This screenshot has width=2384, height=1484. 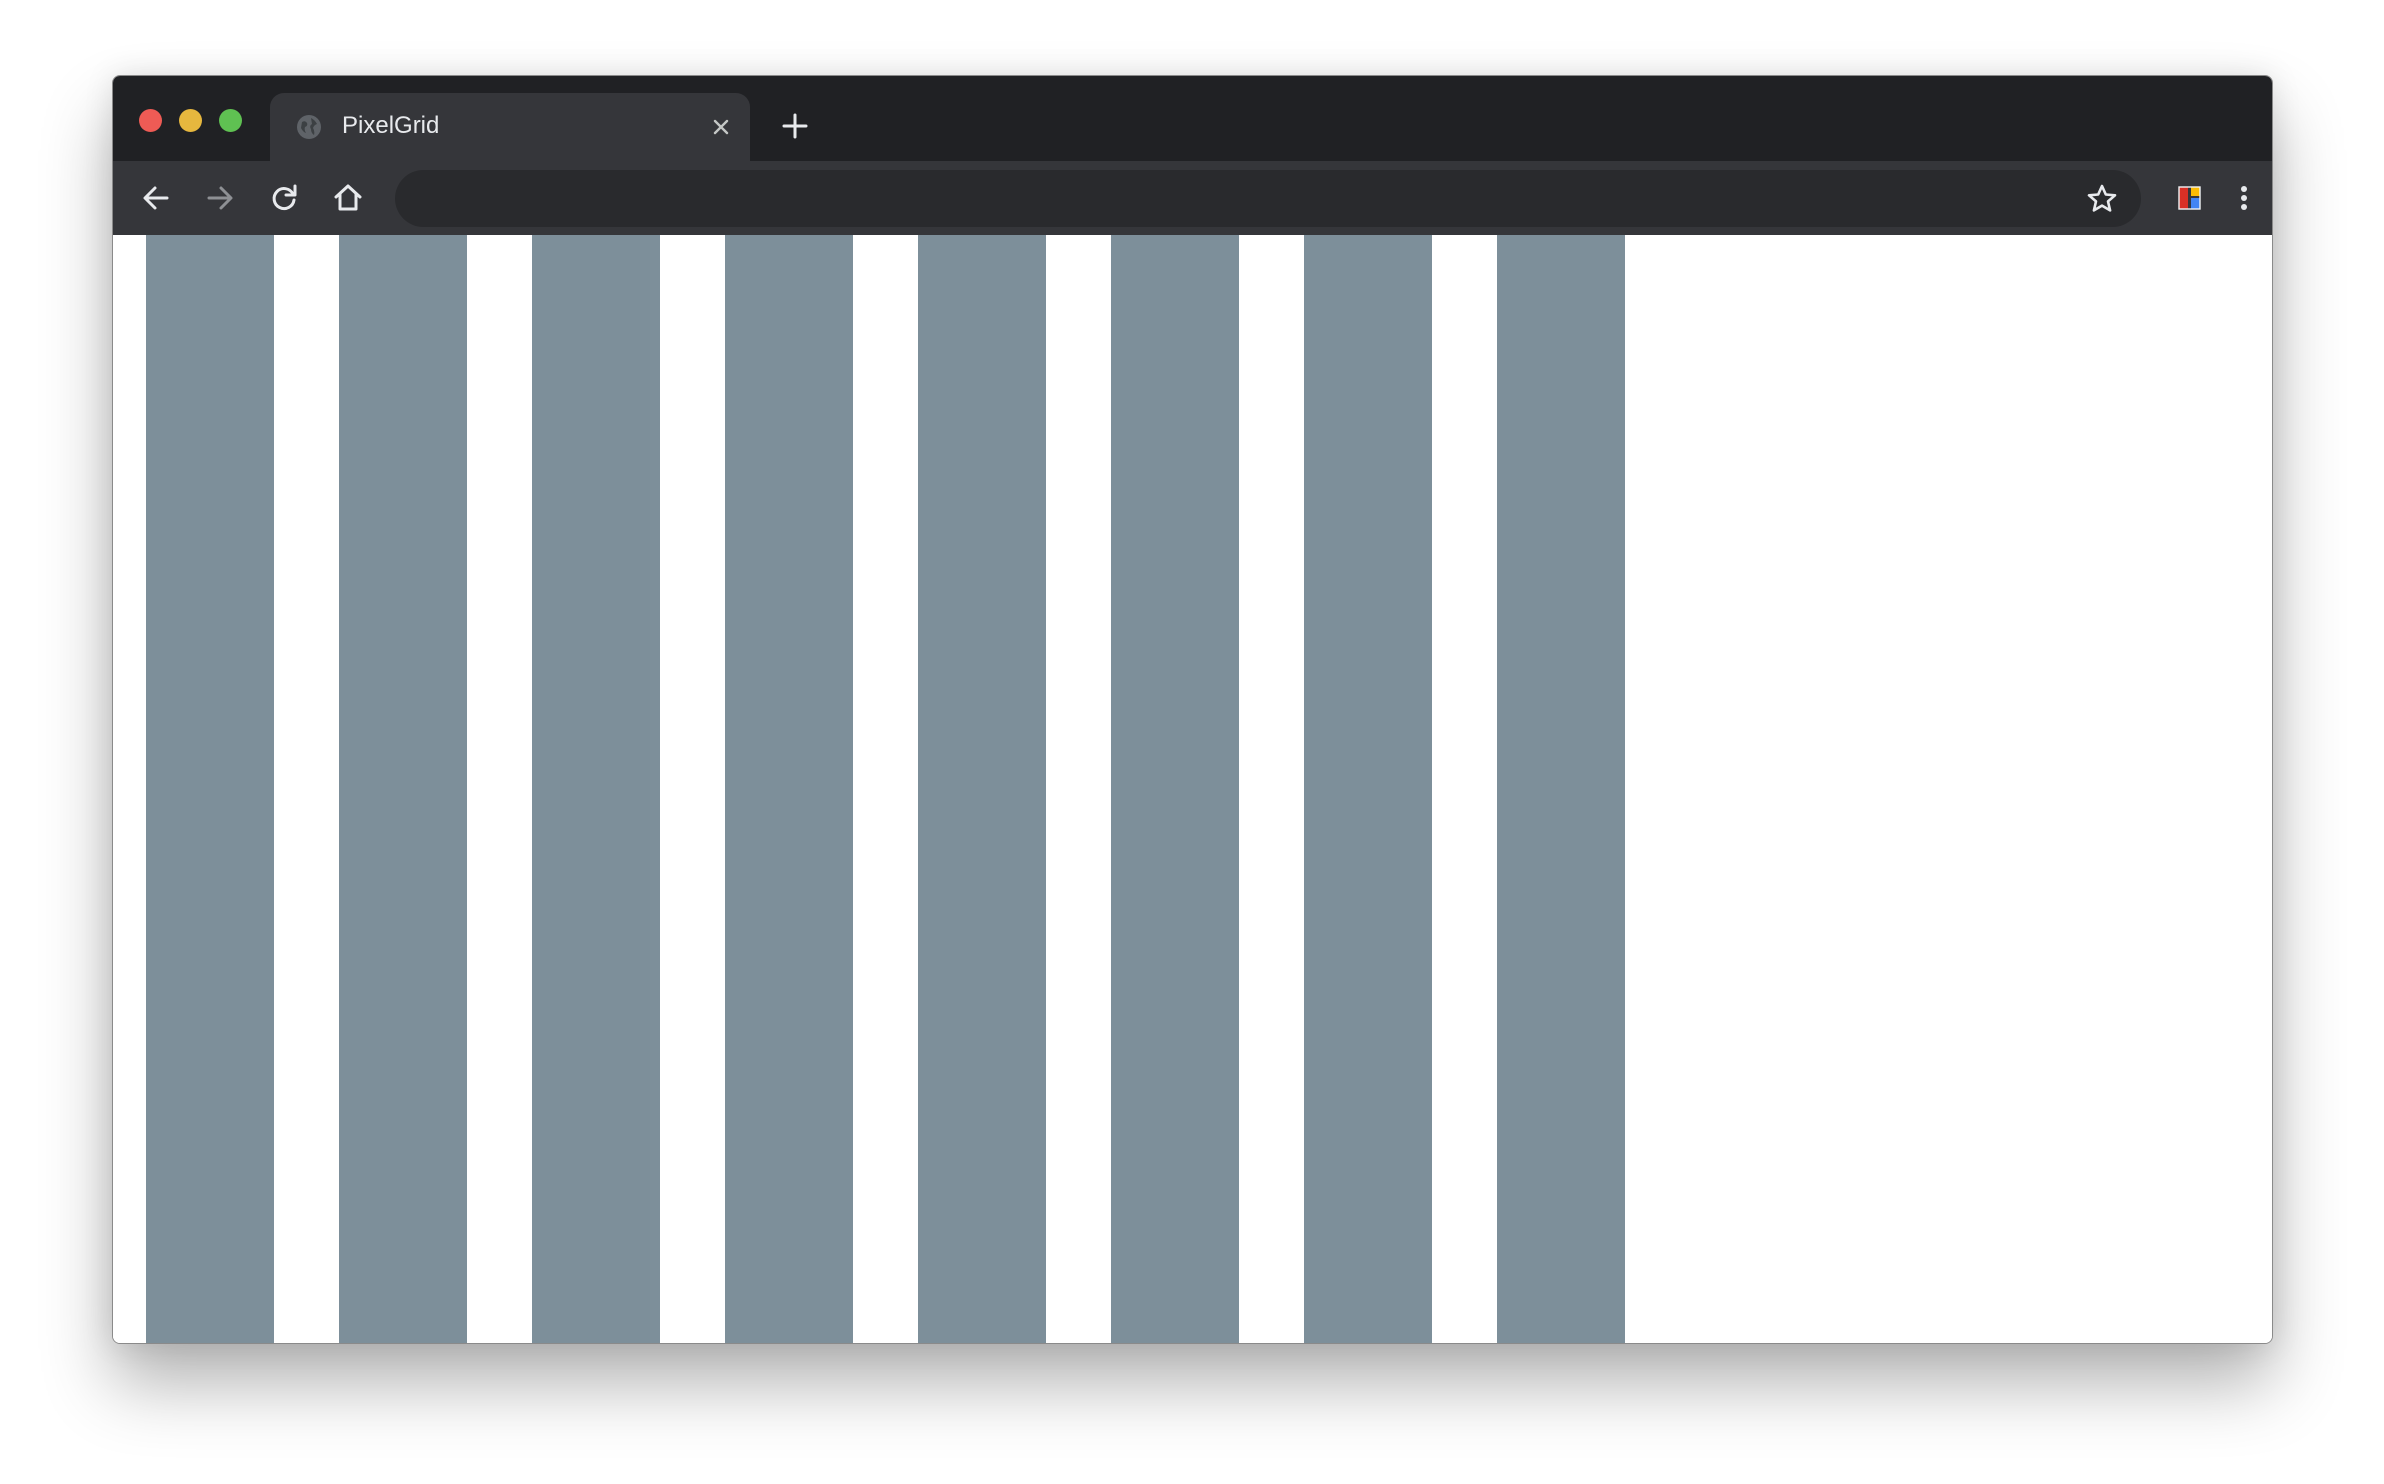 What do you see at coordinates (721, 127) in the screenshot?
I see `close-icon` at bounding box center [721, 127].